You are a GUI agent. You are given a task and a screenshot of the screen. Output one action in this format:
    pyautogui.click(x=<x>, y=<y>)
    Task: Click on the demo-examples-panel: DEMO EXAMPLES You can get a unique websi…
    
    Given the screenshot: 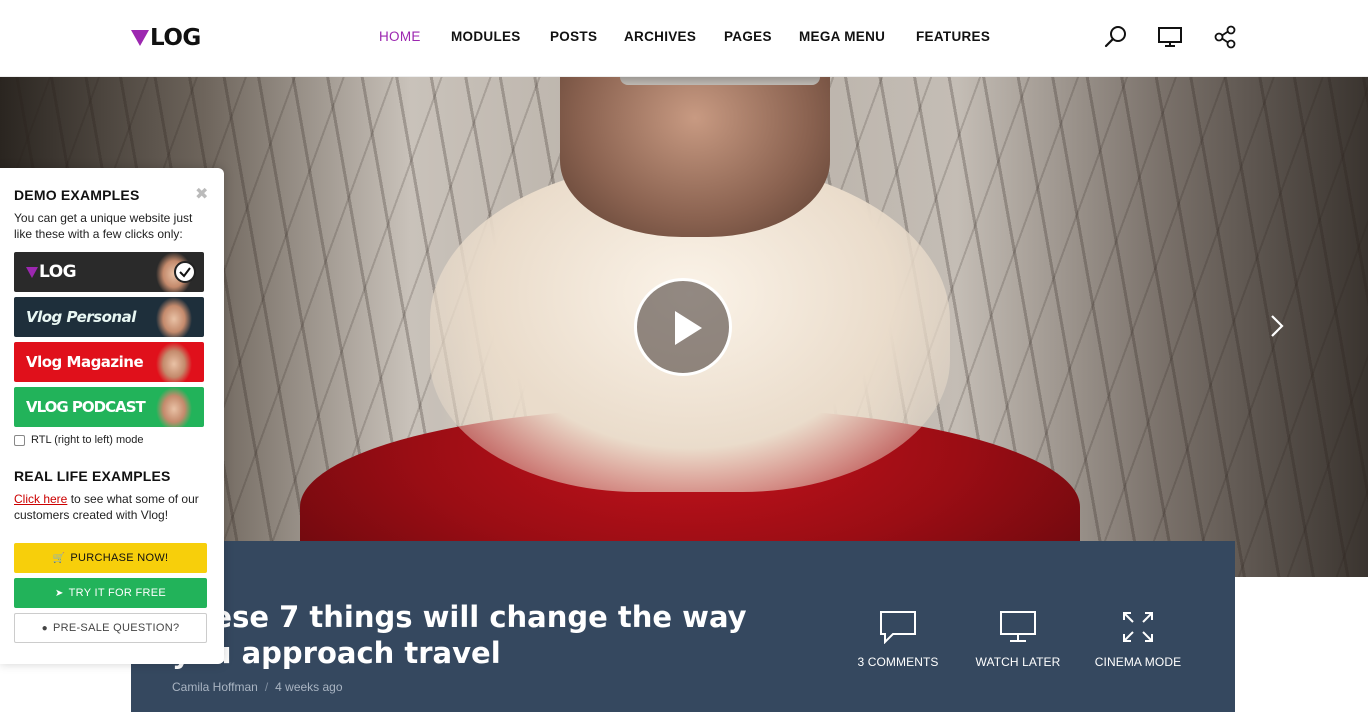 What is the action you would take?
    pyautogui.click(x=112, y=416)
    